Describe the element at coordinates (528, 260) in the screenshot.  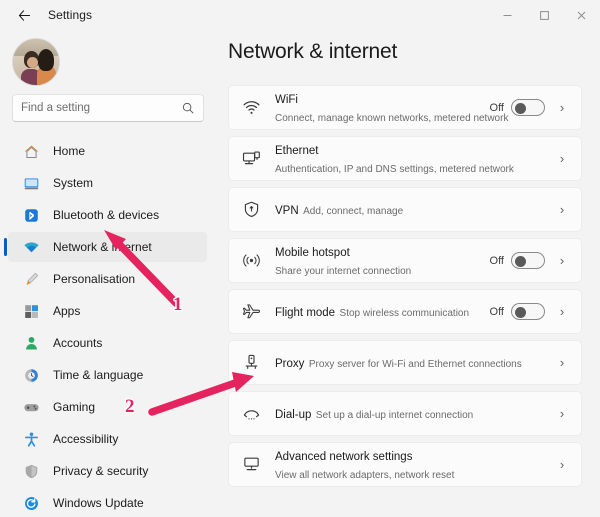
I see `mobile-hotspot-toggle` at that location.